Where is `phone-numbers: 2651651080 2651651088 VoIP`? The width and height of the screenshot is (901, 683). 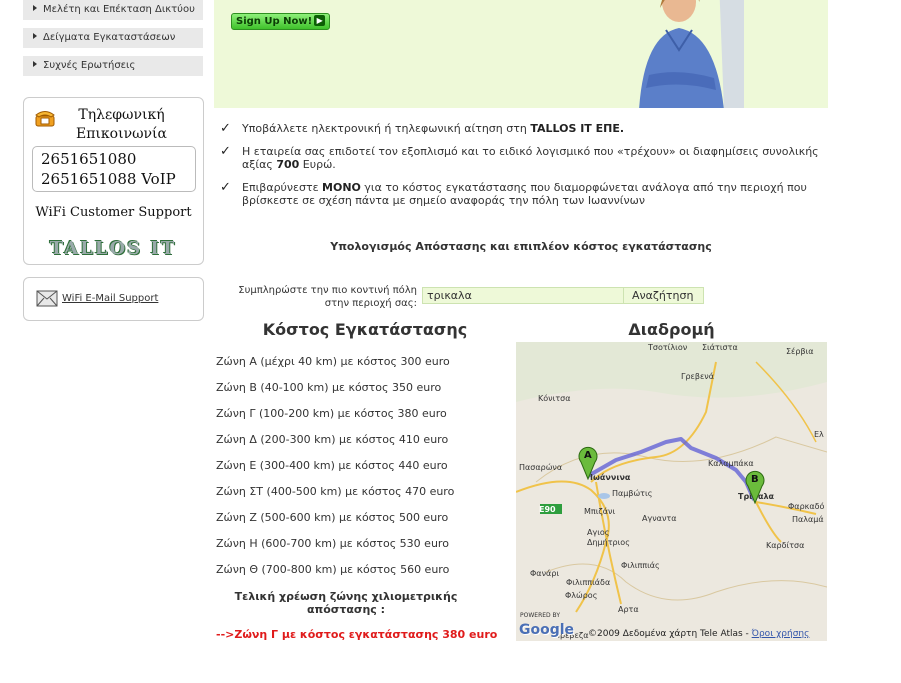 phone-numbers: 2651651080 2651651088 VoIP is located at coordinates (114, 169).